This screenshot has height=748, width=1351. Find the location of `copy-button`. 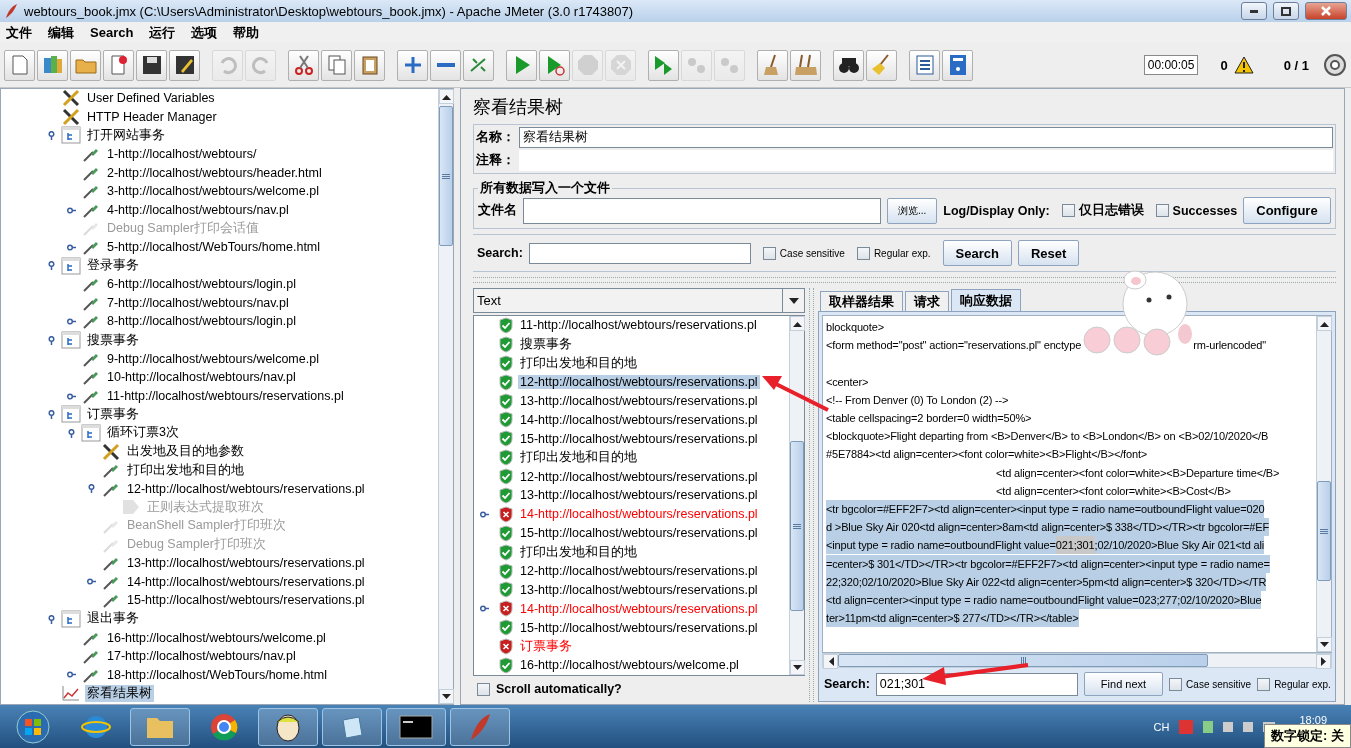

copy-button is located at coordinates (336, 65).